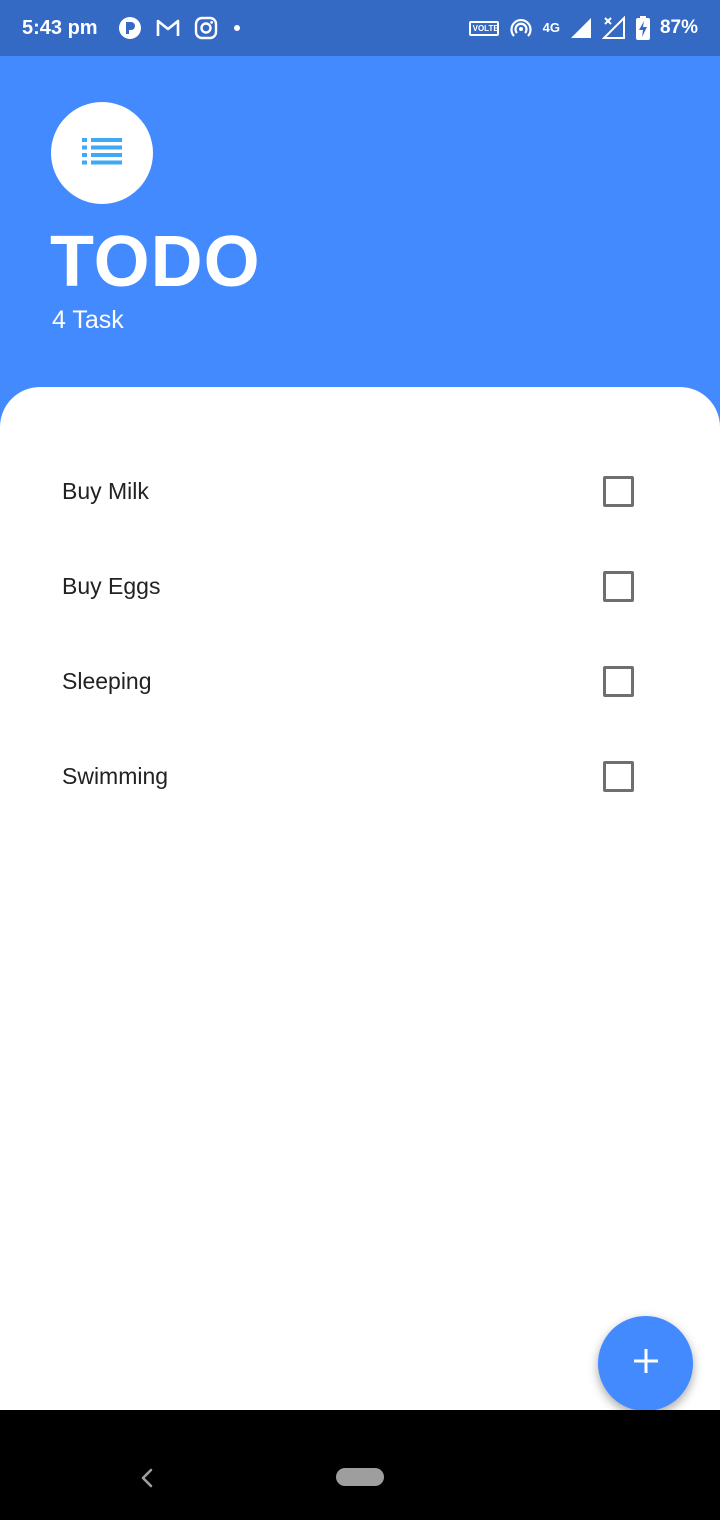 The width and height of the screenshot is (720, 1520). What do you see at coordinates (60, 27) in the screenshot?
I see `status-time: 5:43 pm` at bounding box center [60, 27].